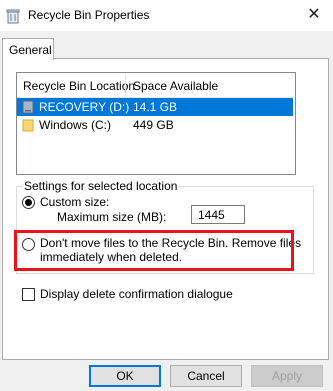 The width and height of the screenshot is (333, 391). I want to click on custom-size-label: Custom size:, so click(74, 202).